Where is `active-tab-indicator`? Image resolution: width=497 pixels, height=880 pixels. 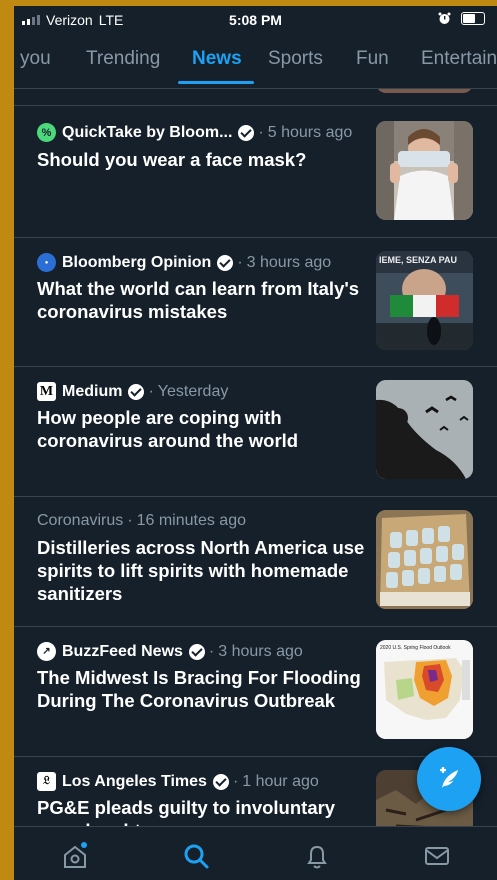 active-tab-indicator is located at coordinates (216, 82).